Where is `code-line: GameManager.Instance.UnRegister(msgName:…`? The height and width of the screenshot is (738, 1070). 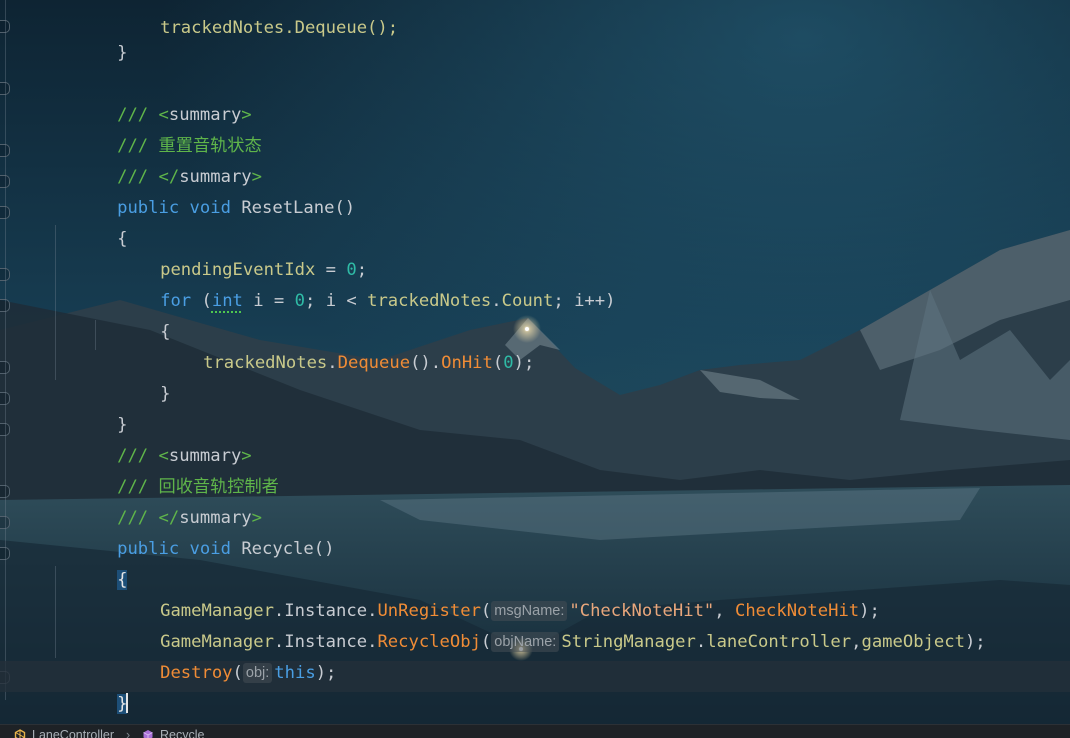 code-line: GameManager.Instance.UnRegister(msgName:… is located at coordinates (489, 595).